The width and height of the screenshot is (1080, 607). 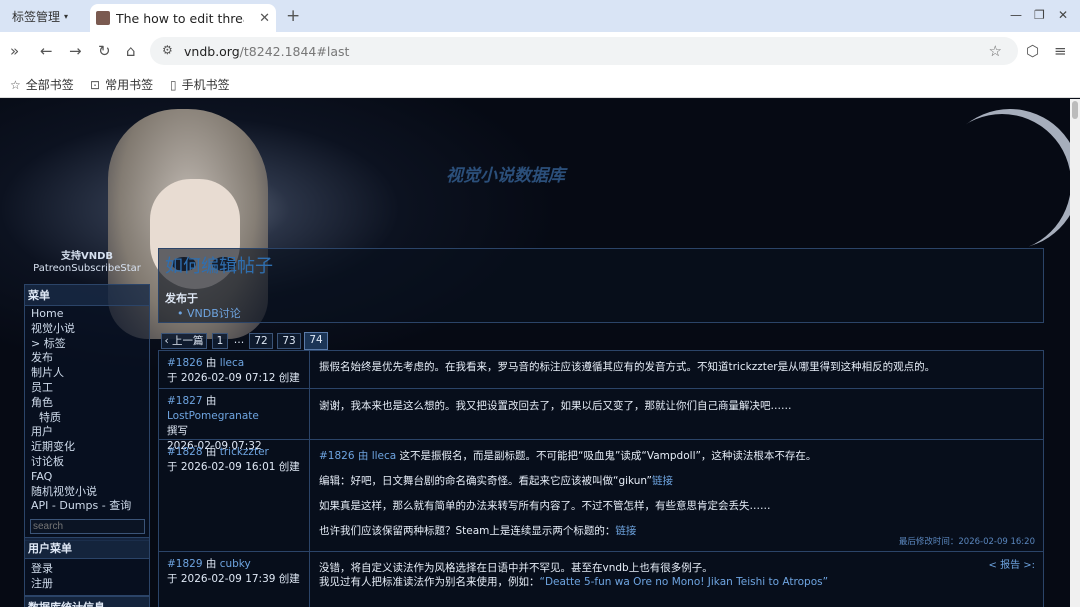 What do you see at coordinates (995, 51) in the screenshot?
I see `bookmark-star-icon: ☆` at bounding box center [995, 51].